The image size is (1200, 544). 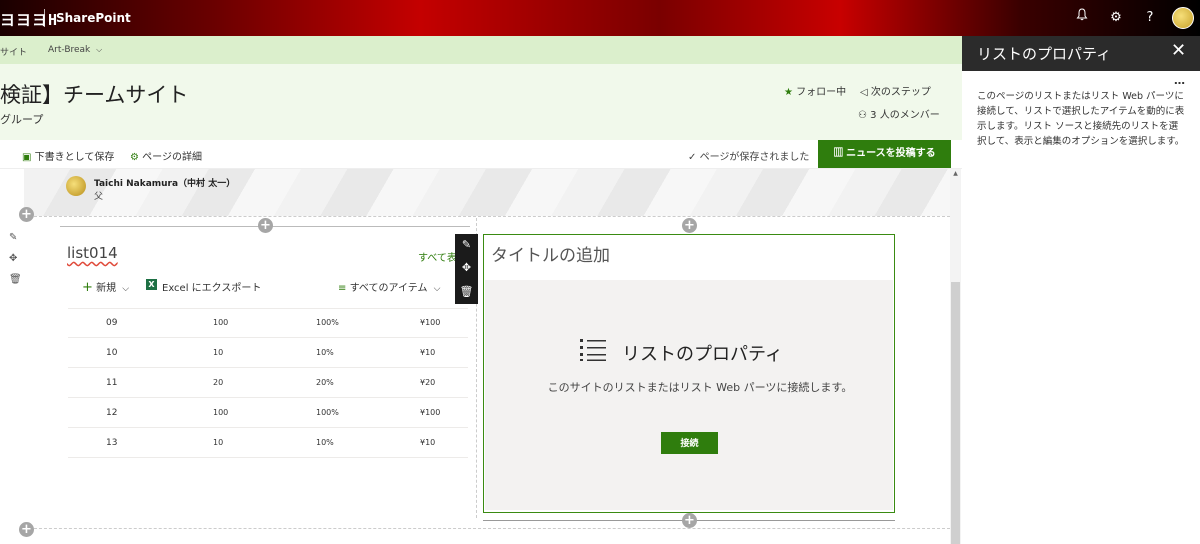 I want to click on save-icon: ▣, so click(x=27, y=157).